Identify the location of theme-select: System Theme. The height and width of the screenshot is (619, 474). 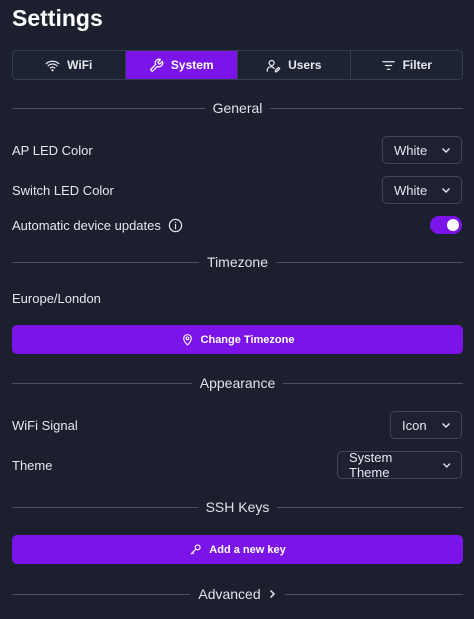
(399, 465).